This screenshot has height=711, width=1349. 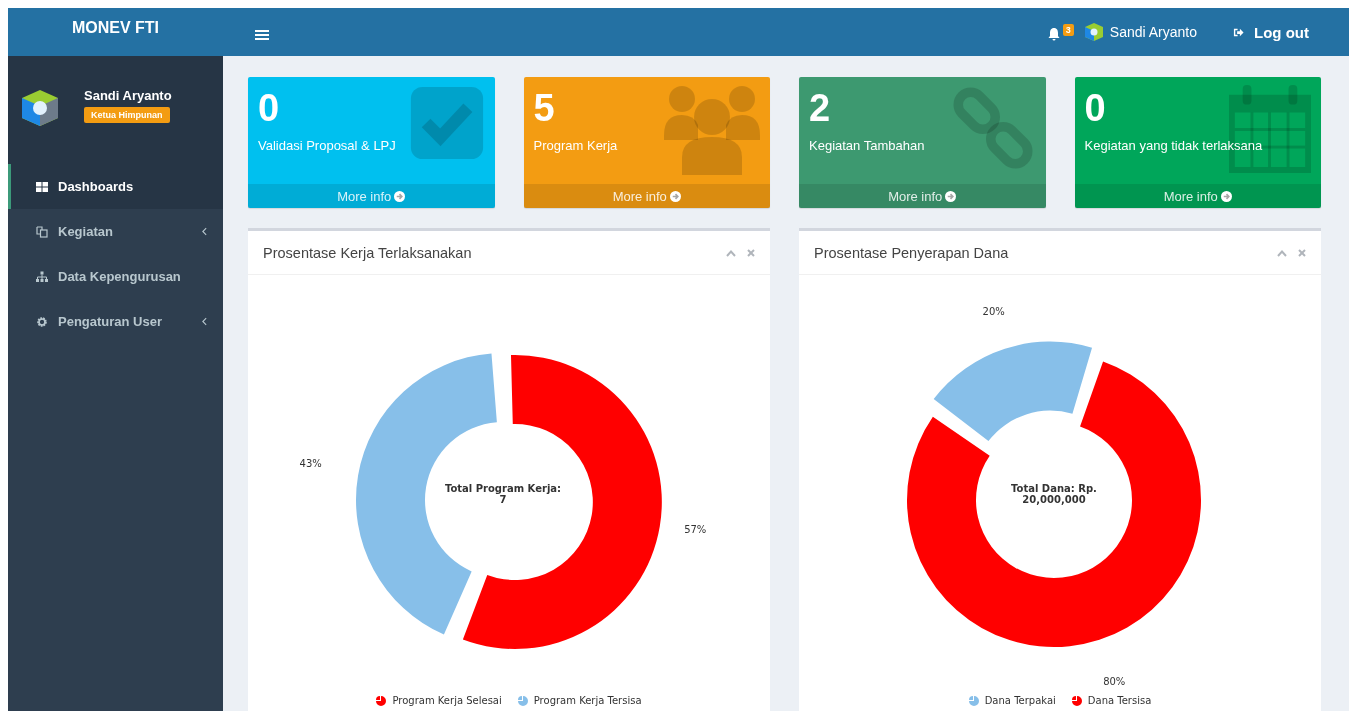 What do you see at coordinates (42, 231) in the screenshot?
I see `copy-icon` at bounding box center [42, 231].